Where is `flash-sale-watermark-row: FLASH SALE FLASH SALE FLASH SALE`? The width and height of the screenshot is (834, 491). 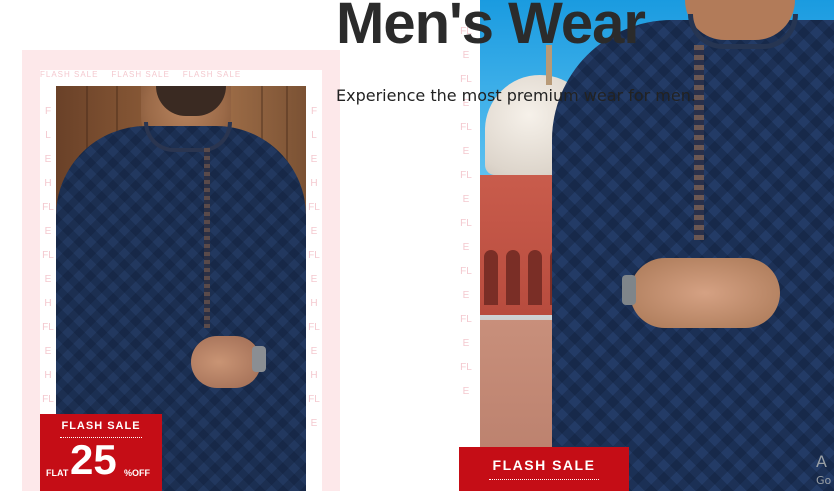 flash-sale-watermark-row: FLASH SALE FLASH SALE FLASH SALE is located at coordinates (141, 74).